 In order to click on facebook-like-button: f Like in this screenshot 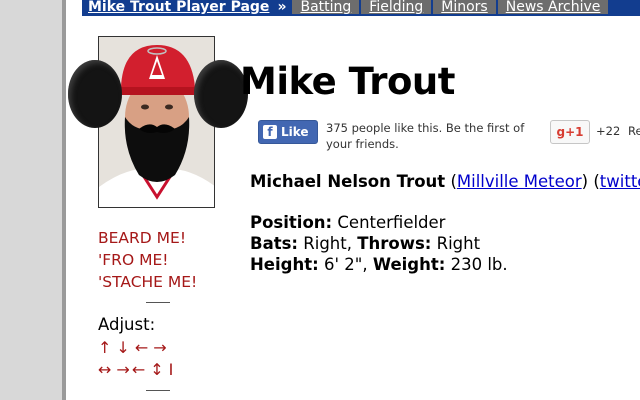, I will do `click(288, 132)`.